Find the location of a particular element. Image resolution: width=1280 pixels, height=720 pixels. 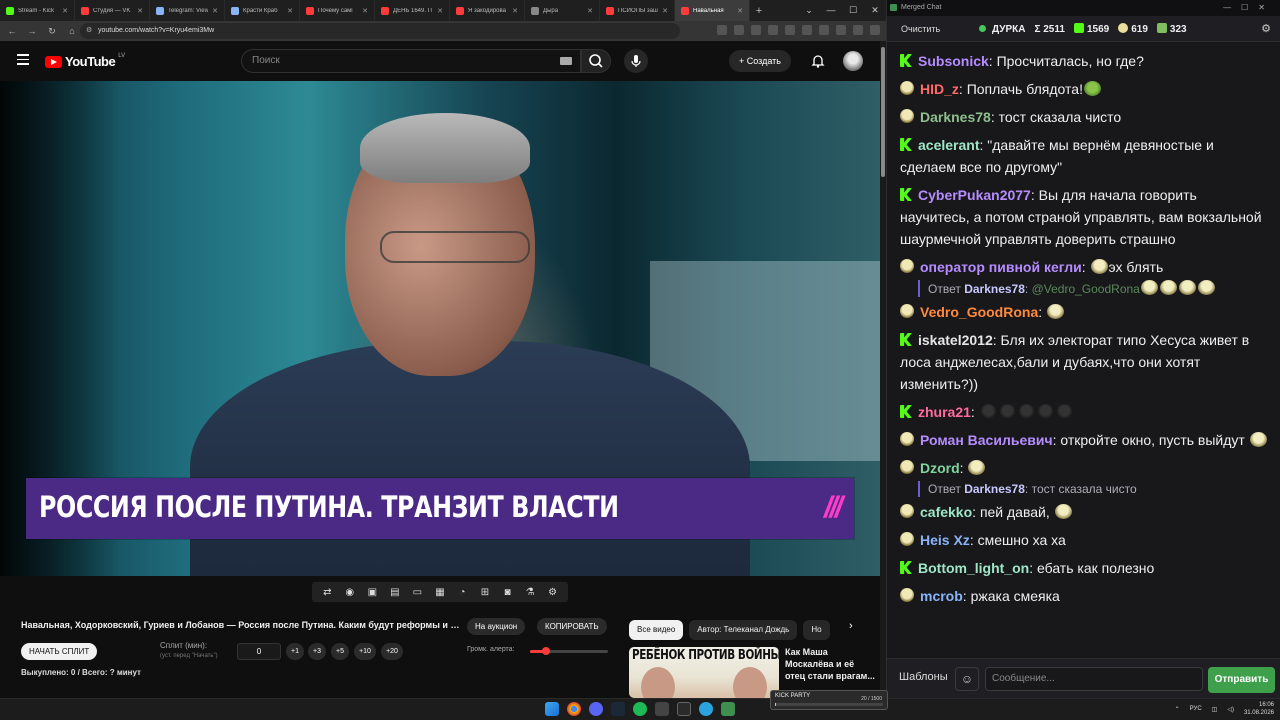

tab: Я закодирова ✕ is located at coordinates (487, 10).